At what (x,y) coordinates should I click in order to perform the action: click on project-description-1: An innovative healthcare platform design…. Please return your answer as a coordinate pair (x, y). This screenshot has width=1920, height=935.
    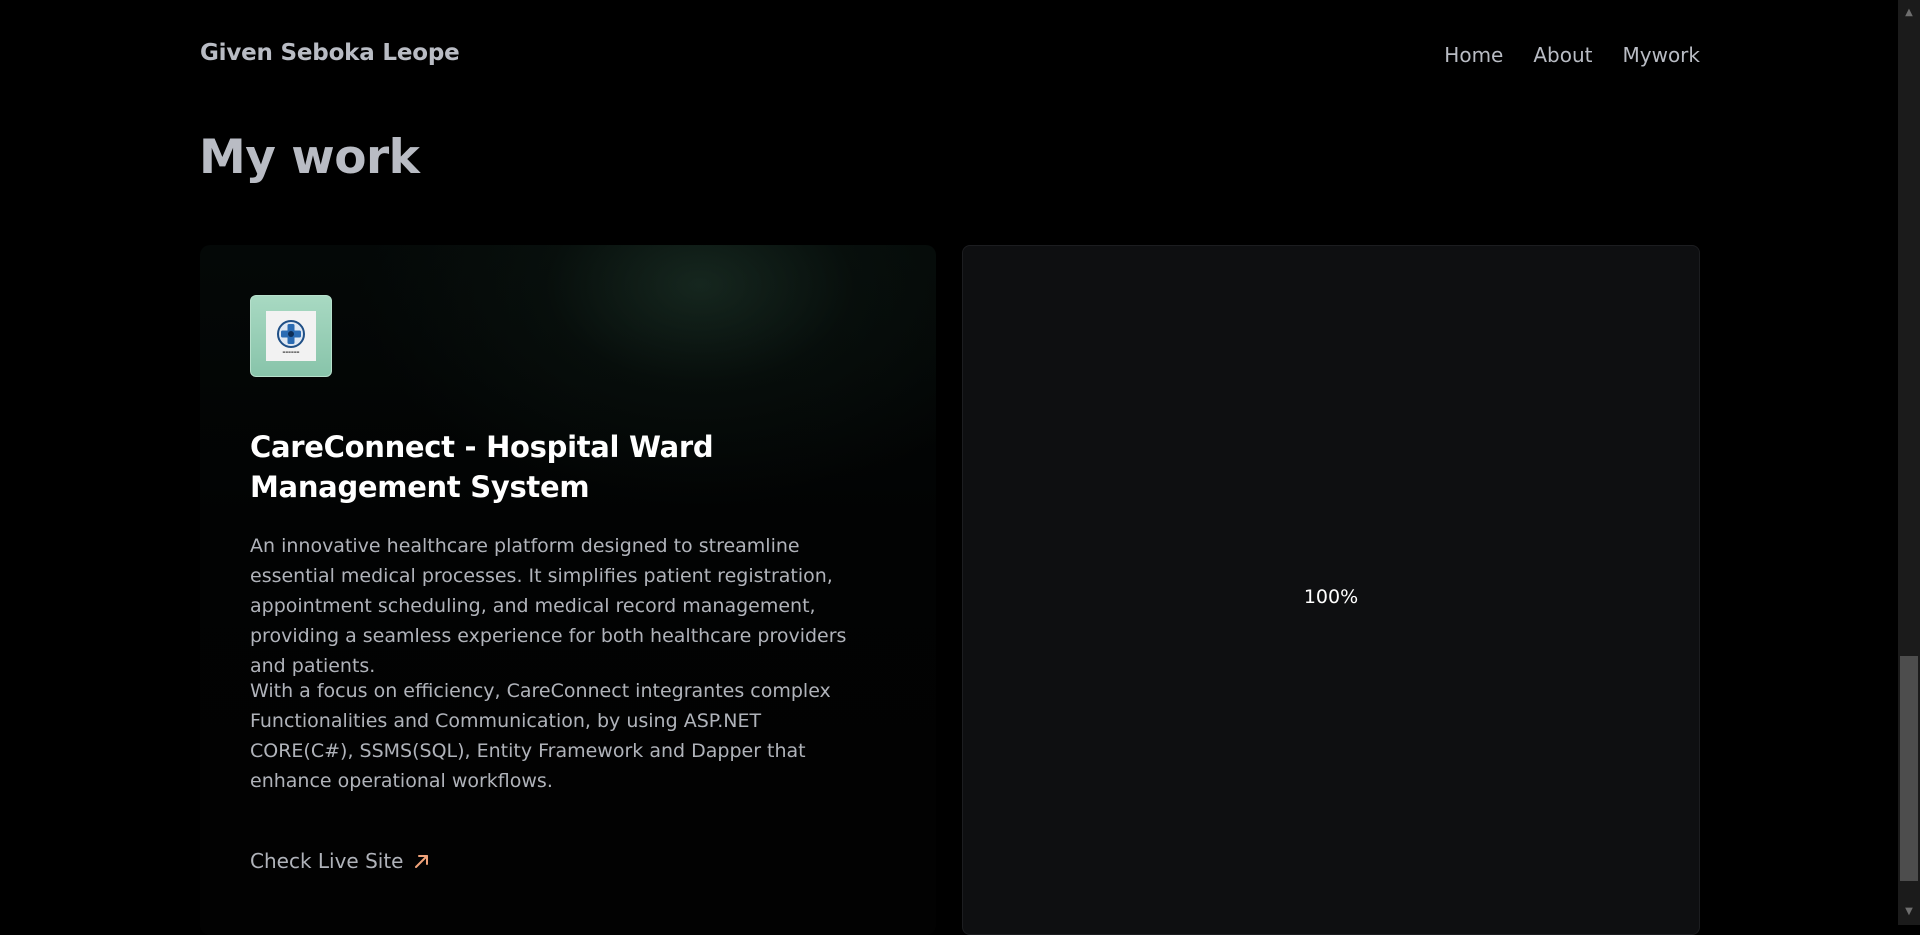
    Looking at the image, I should click on (548, 606).